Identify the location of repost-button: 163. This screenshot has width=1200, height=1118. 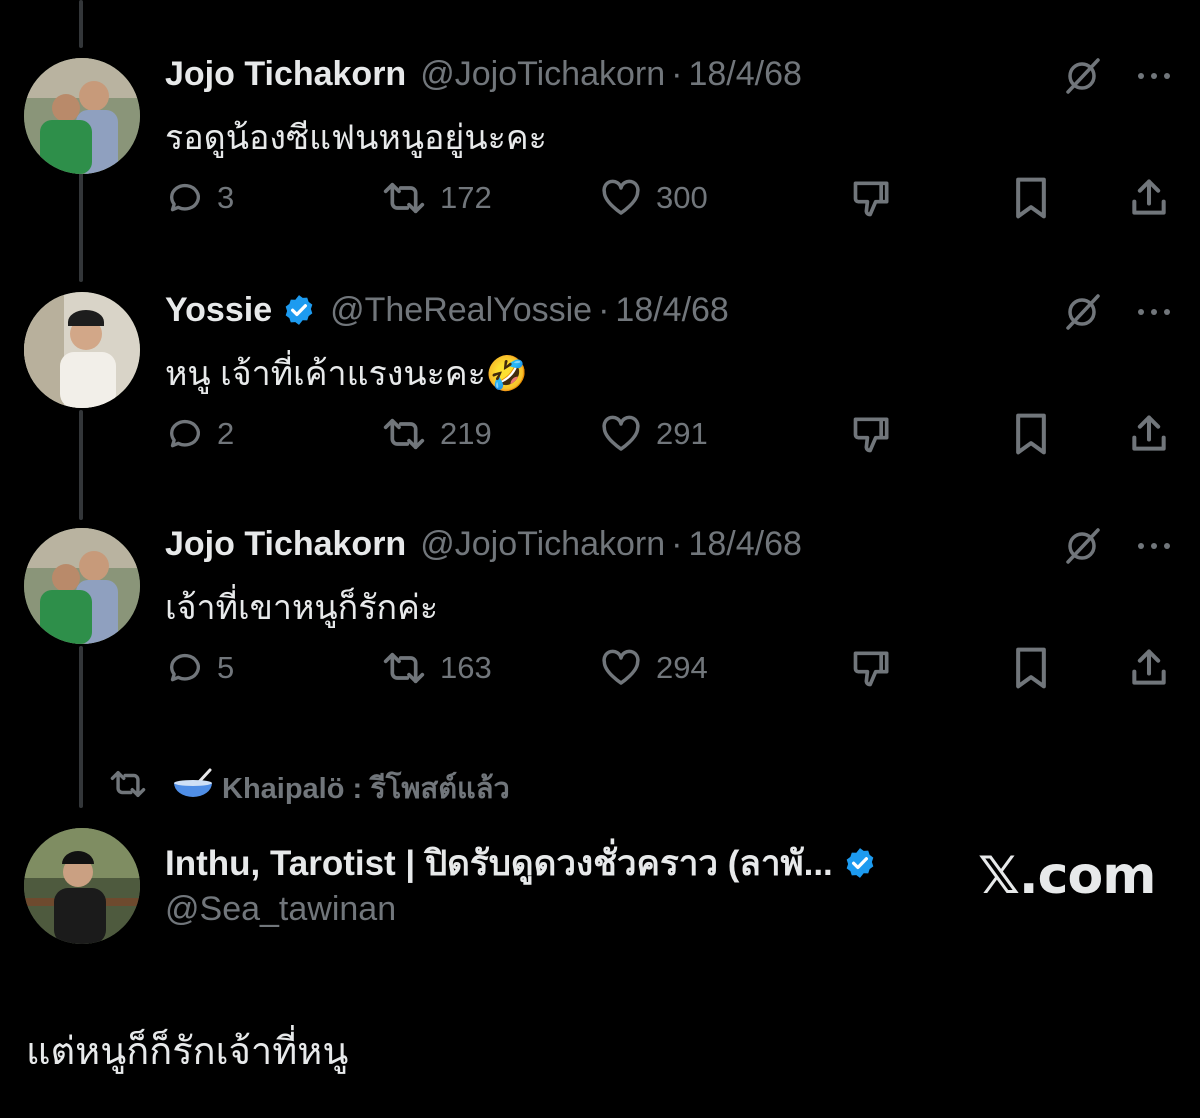
(436, 668).